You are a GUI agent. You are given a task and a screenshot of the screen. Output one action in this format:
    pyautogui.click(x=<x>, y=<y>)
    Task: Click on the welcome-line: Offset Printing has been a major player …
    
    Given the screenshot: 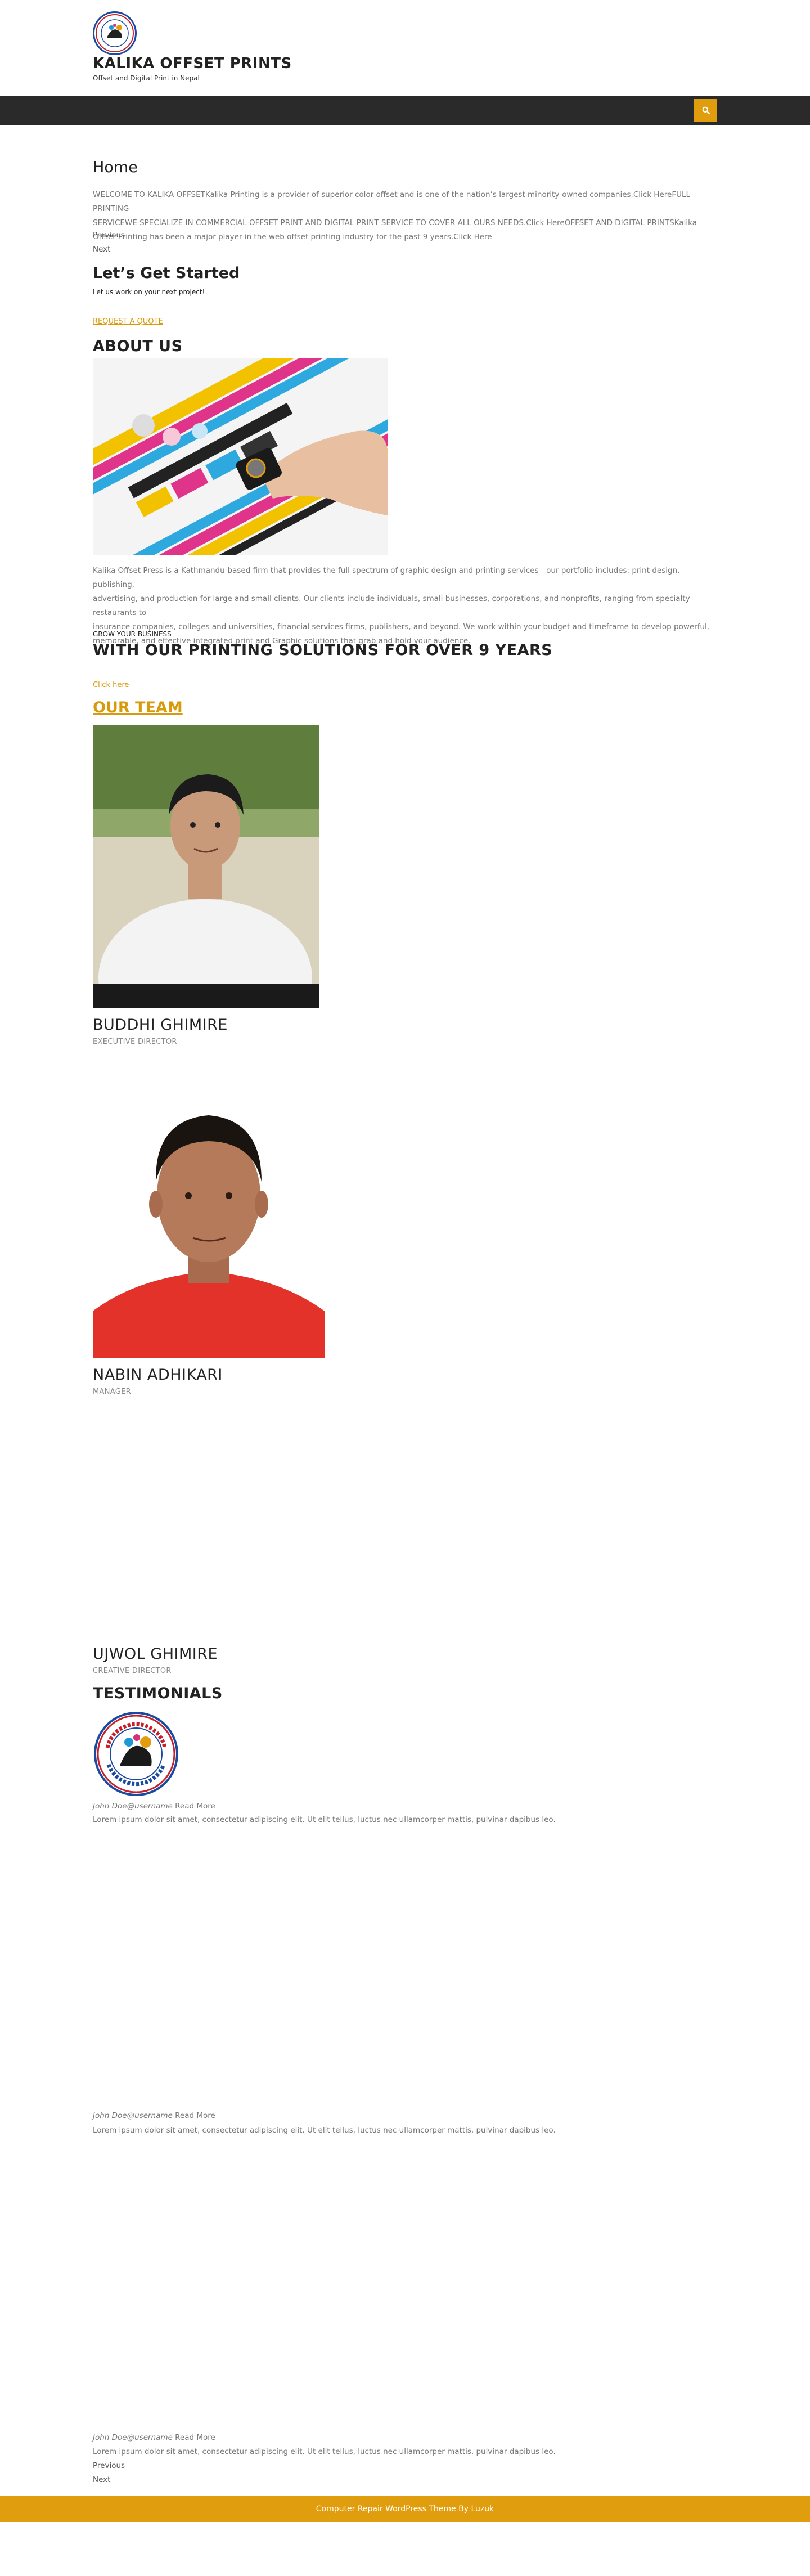 What is the action you would take?
    pyautogui.click(x=292, y=236)
    